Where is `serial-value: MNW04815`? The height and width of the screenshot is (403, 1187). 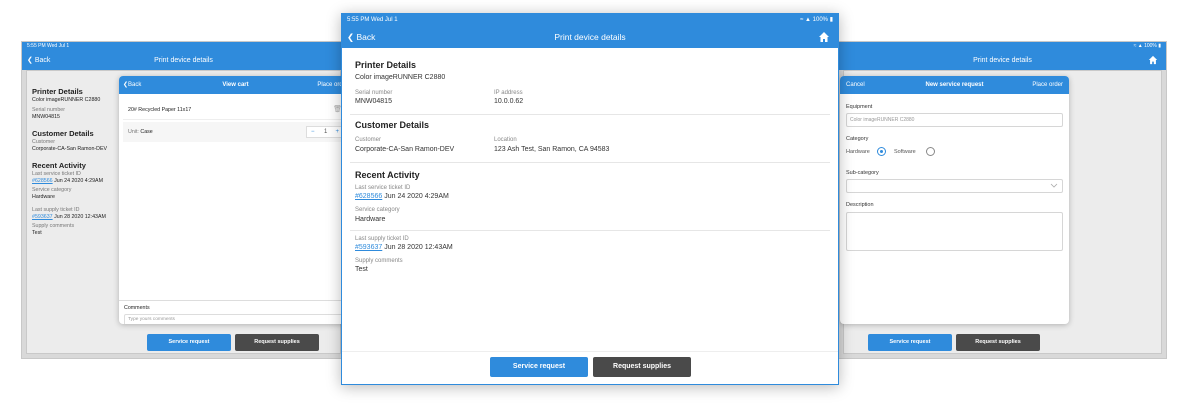 serial-value: MNW04815 is located at coordinates (373, 101).